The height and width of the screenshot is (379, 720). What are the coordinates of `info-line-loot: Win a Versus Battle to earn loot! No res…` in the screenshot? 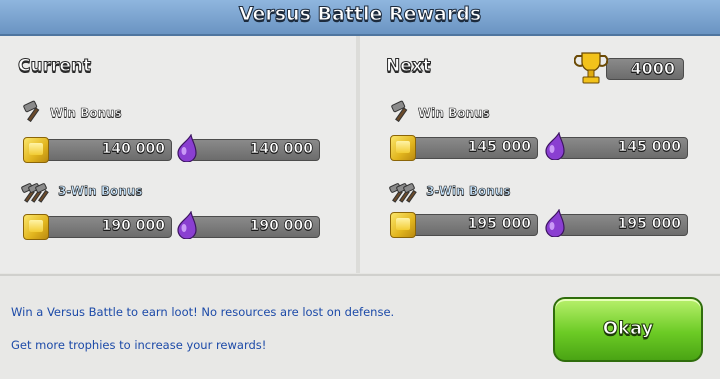 It's located at (203, 312).